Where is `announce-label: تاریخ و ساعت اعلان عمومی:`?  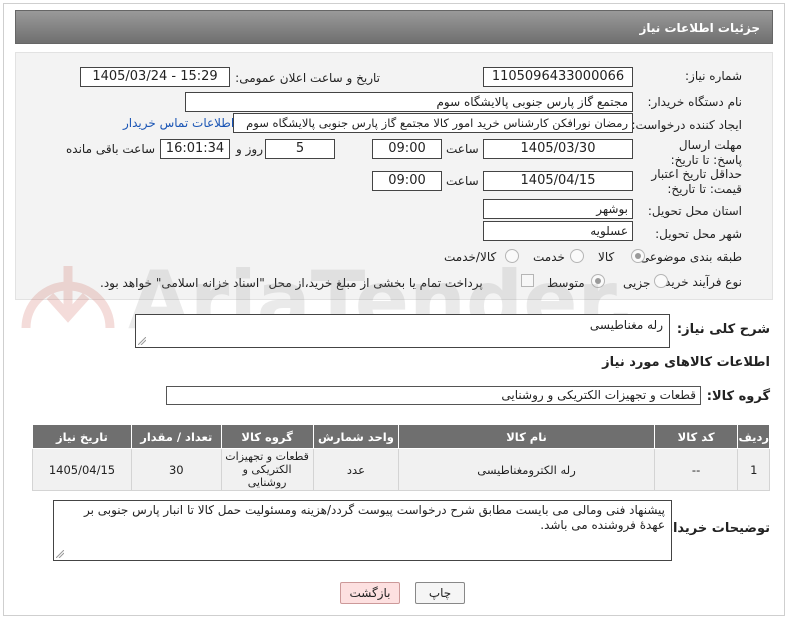
announce-label: تاریخ و ساعت اعلان عمومی: is located at coordinates (307, 78).